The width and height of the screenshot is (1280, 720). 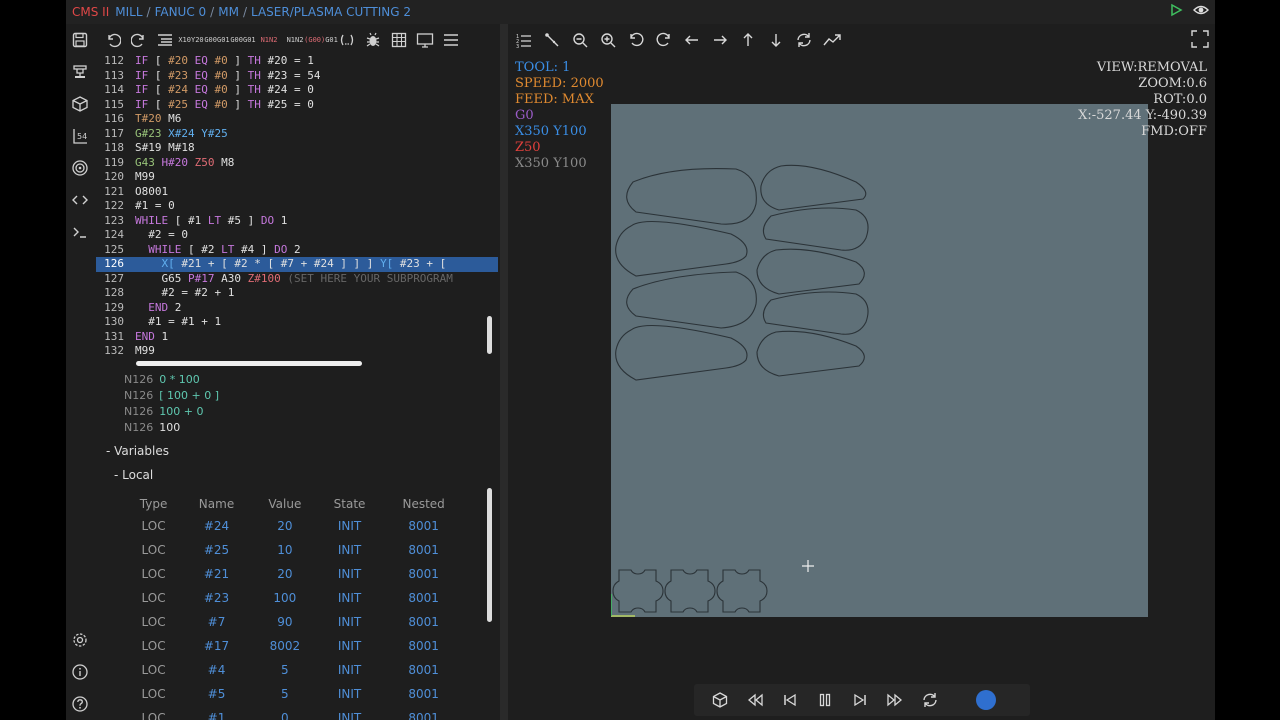 I want to click on table-row: LOC #5 5 INIT 8001, so click(x=296, y=694).